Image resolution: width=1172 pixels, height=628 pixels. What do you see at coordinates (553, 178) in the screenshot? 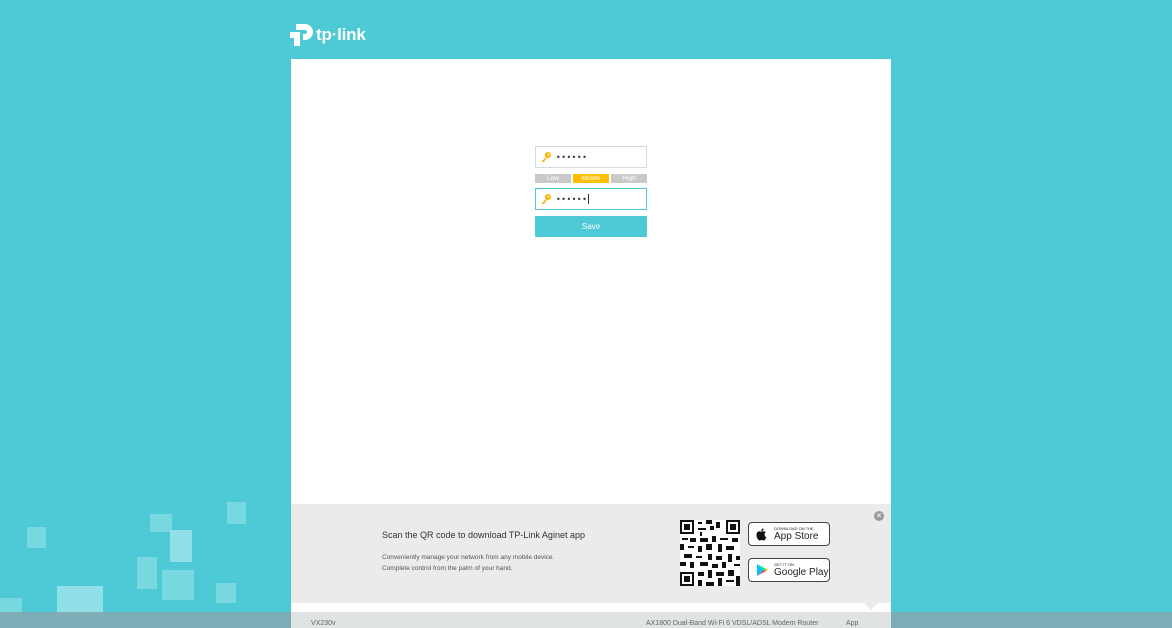
I see `strength-low: Low` at bounding box center [553, 178].